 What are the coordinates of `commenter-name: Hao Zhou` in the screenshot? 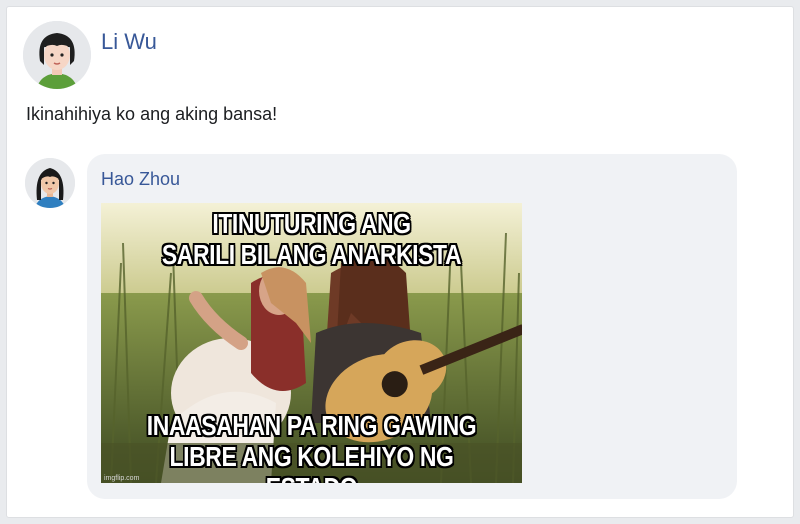 It's located at (140, 179).